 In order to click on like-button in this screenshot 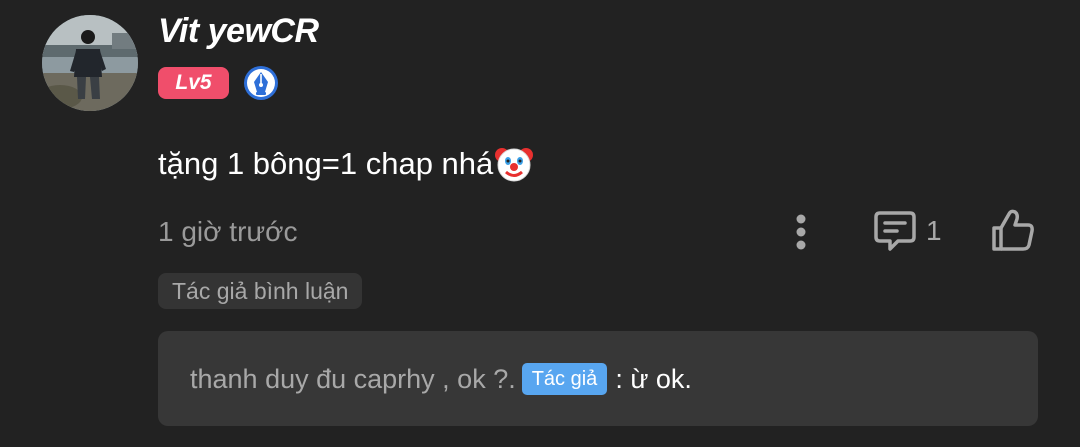, I will do `click(1013, 231)`.